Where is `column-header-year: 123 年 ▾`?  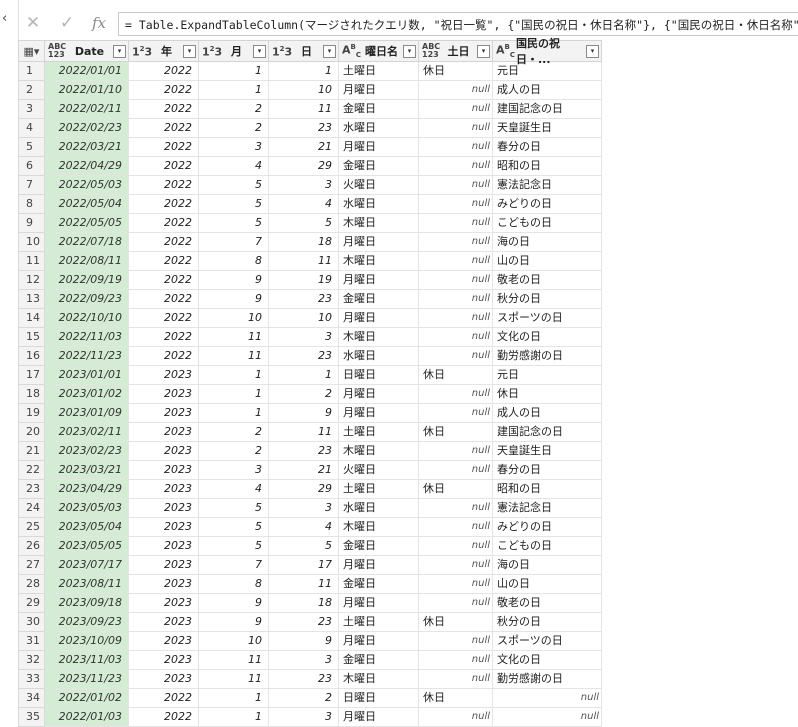
column-header-year: 123 年 ▾ is located at coordinates (163, 51).